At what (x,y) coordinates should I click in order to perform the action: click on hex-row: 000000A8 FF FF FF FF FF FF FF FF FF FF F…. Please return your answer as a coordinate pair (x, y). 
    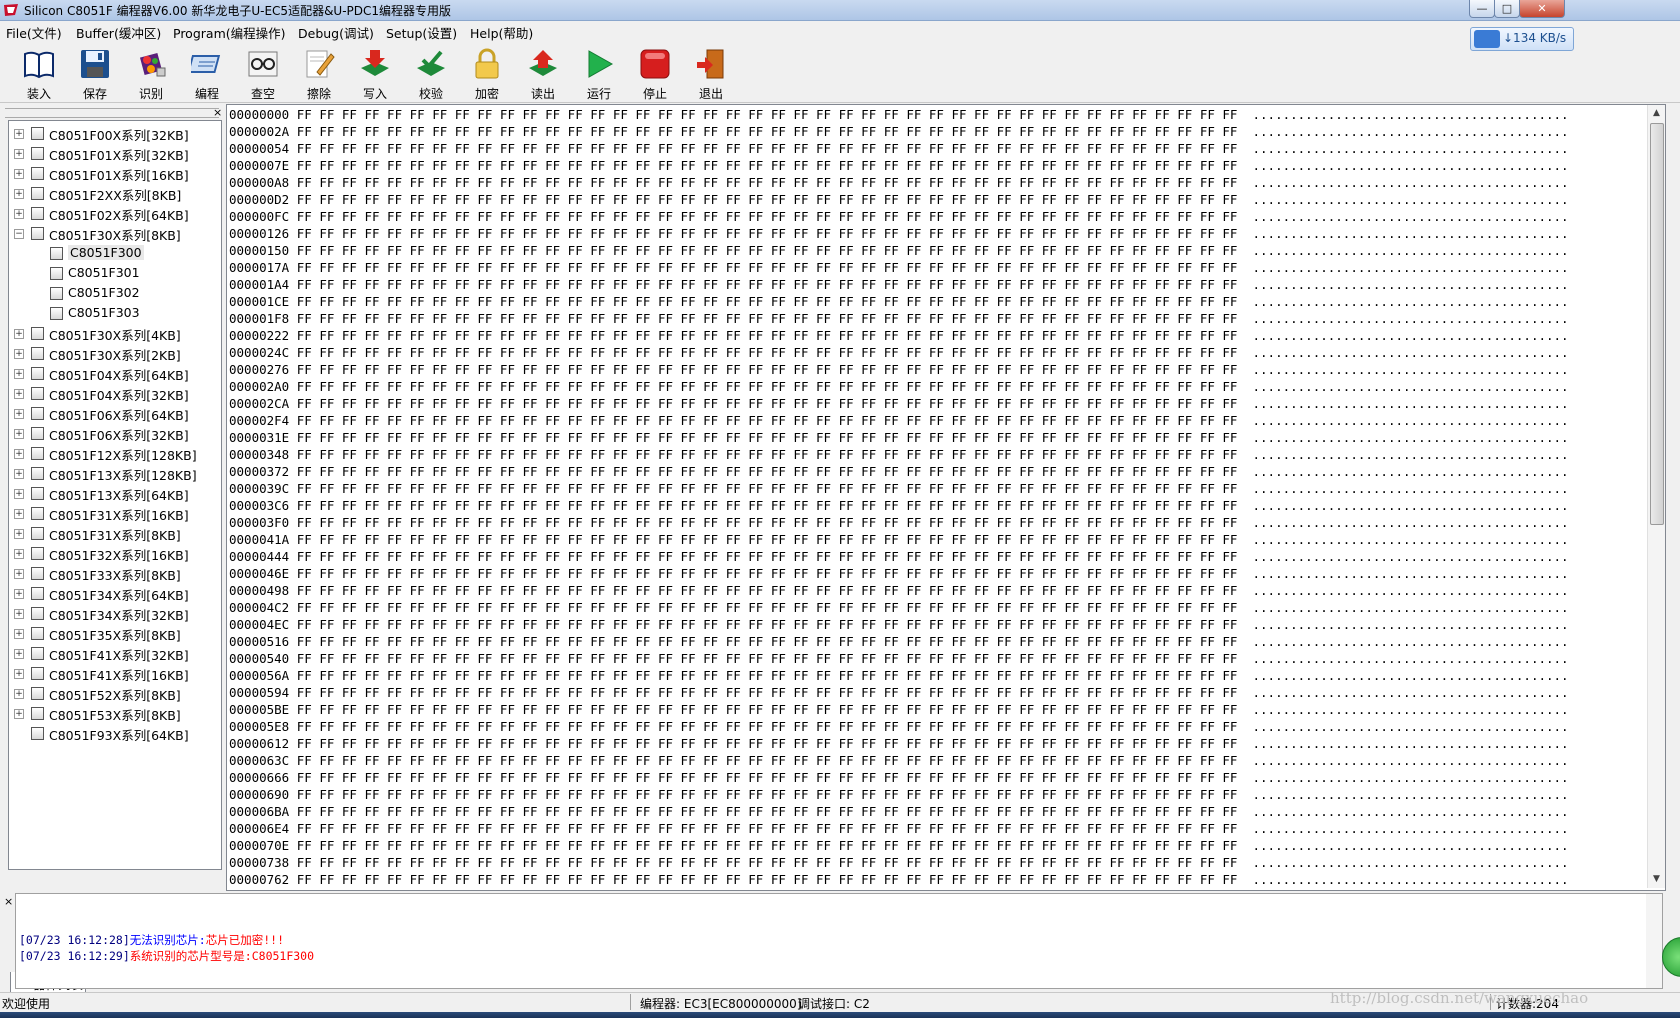
    Looking at the image, I should click on (936, 182).